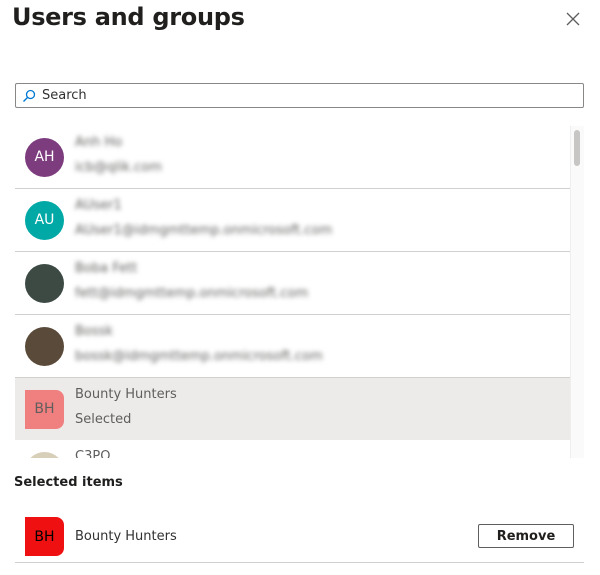 The image size is (600, 575). Describe the element at coordinates (292, 449) in the screenshot. I see `list-item: C3PO` at that location.